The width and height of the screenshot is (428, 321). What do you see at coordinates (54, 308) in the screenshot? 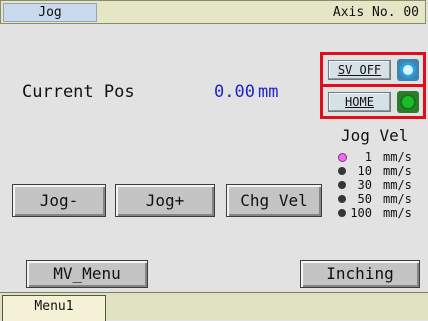
I see `menu1-tab: Menu1` at bounding box center [54, 308].